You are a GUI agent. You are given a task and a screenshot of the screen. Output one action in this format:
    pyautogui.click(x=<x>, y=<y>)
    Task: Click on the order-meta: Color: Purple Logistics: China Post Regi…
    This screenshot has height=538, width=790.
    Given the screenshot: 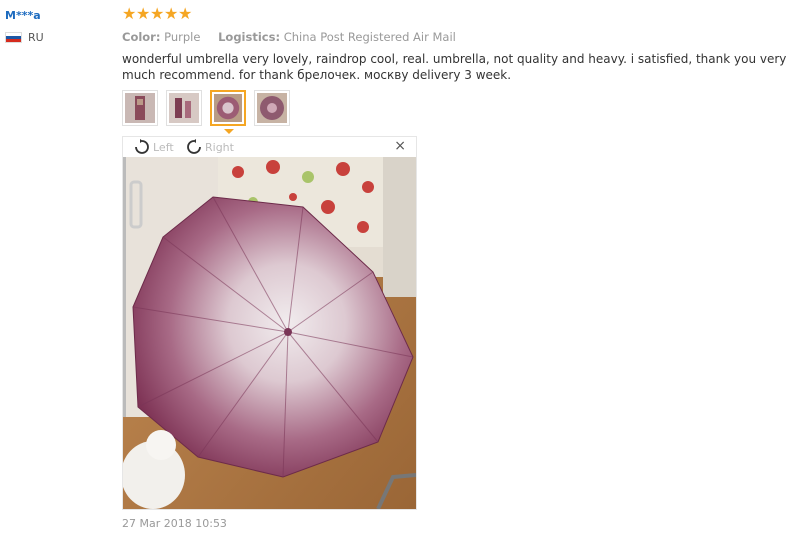 What is the action you would take?
    pyautogui.click(x=452, y=37)
    